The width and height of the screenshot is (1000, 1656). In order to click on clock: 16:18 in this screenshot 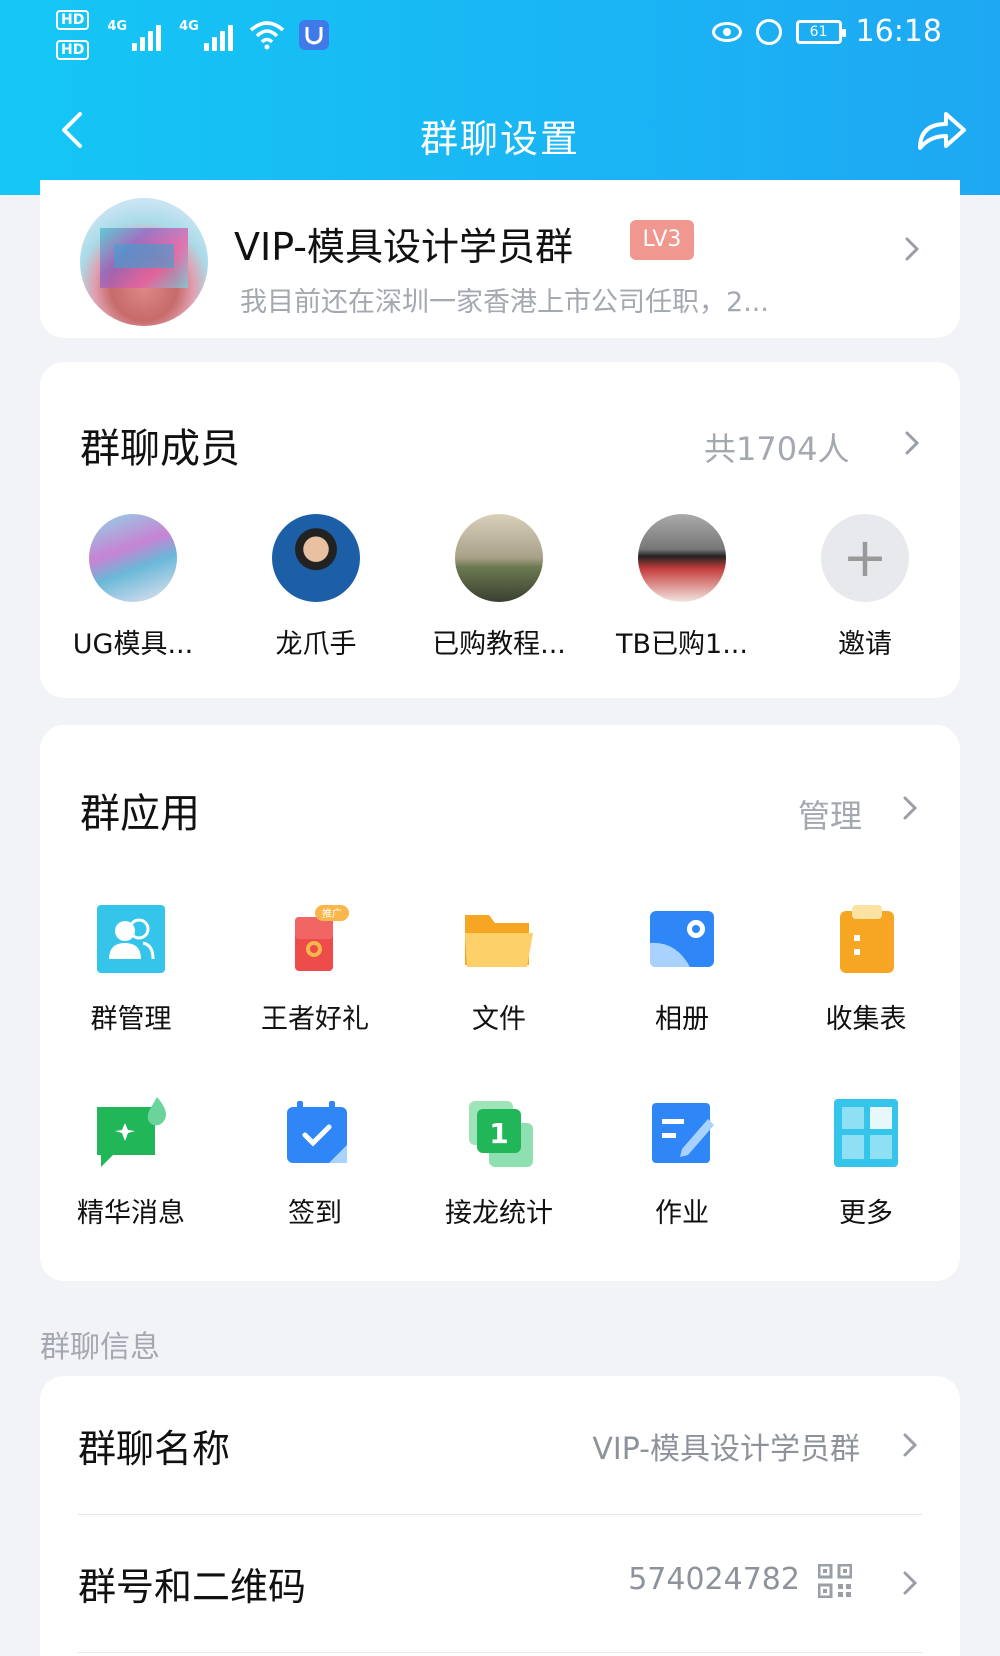, I will do `click(898, 31)`.